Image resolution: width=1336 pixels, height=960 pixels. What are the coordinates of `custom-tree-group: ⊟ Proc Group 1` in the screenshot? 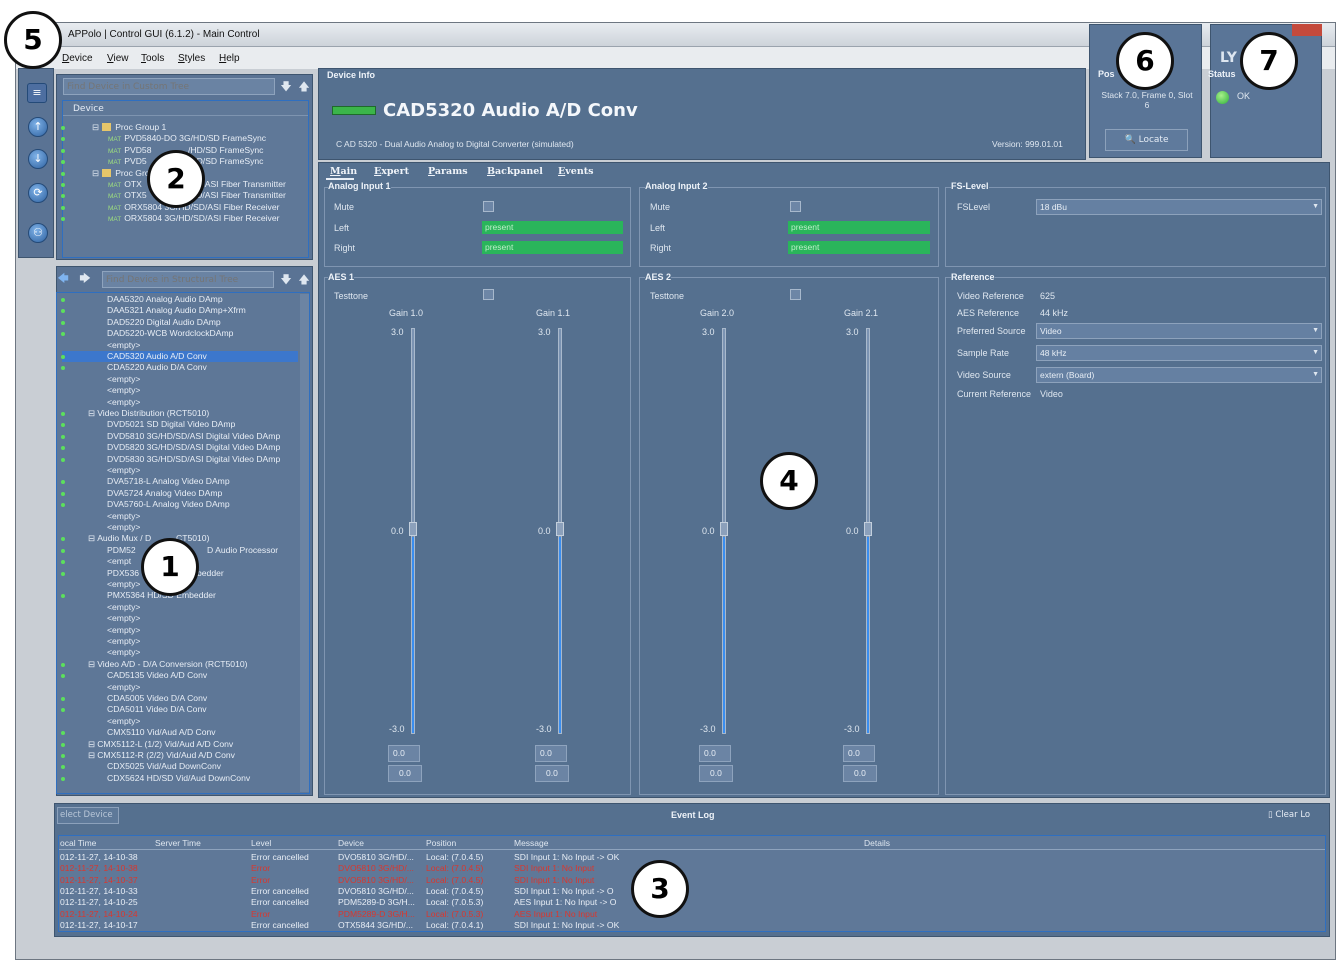 It's located at (129, 127).